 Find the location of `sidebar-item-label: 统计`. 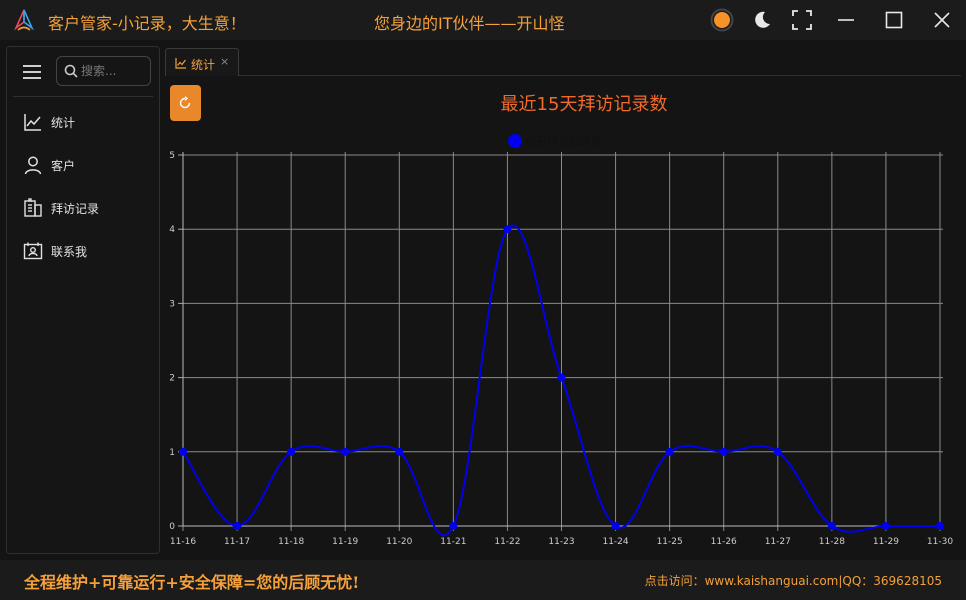

sidebar-item-label: 统计 is located at coordinates (63, 123).